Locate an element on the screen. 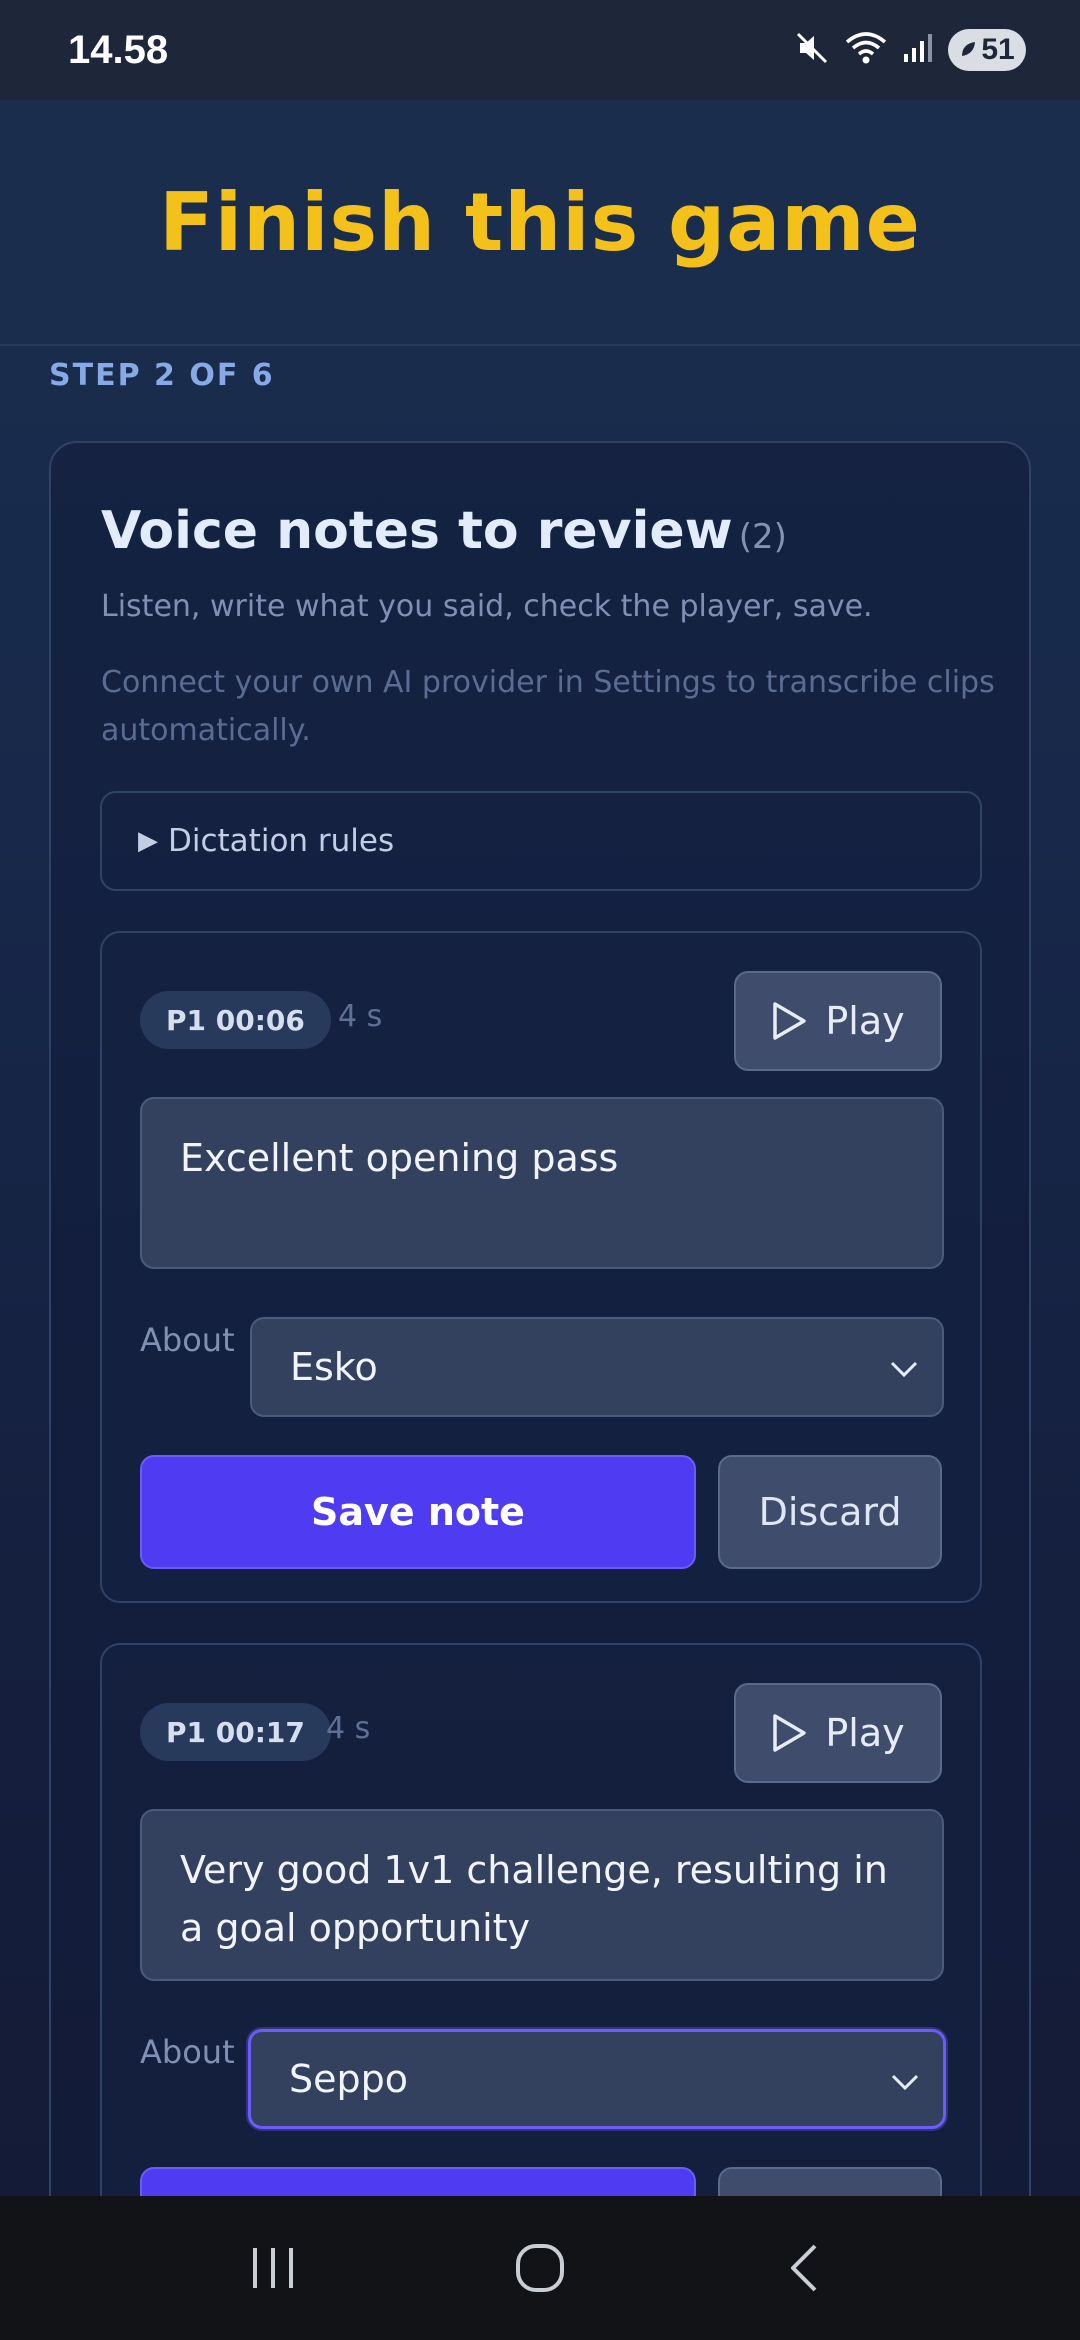  dictation-rules-label: Dictation rules is located at coordinates (281, 841).